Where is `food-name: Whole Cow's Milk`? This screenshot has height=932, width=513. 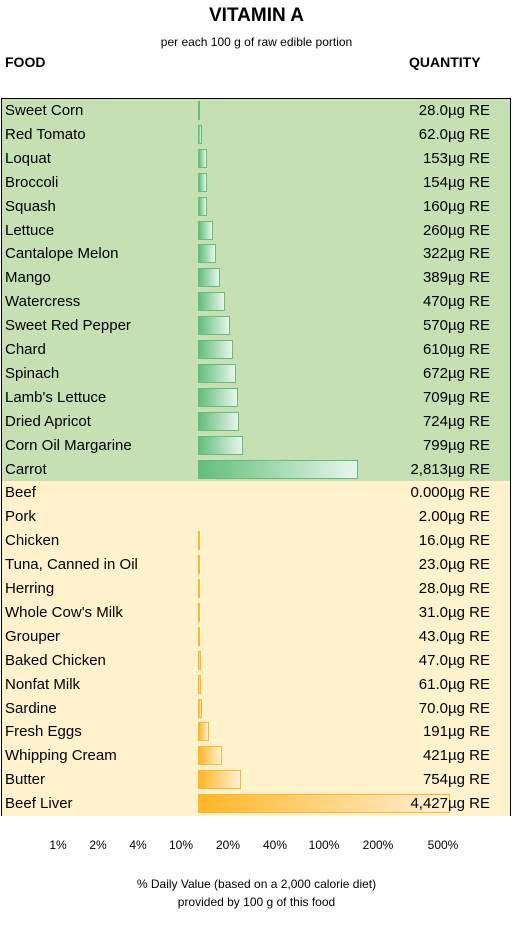 food-name: Whole Cow's Milk is located at coordinates (64, 612).